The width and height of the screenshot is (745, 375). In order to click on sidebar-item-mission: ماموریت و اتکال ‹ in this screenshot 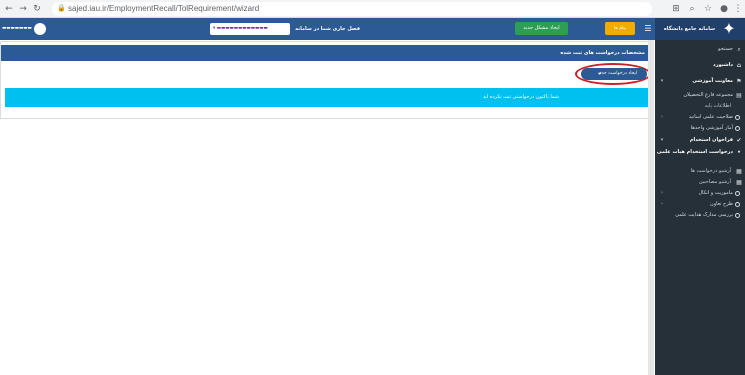, I will do `click(700, 193)`.